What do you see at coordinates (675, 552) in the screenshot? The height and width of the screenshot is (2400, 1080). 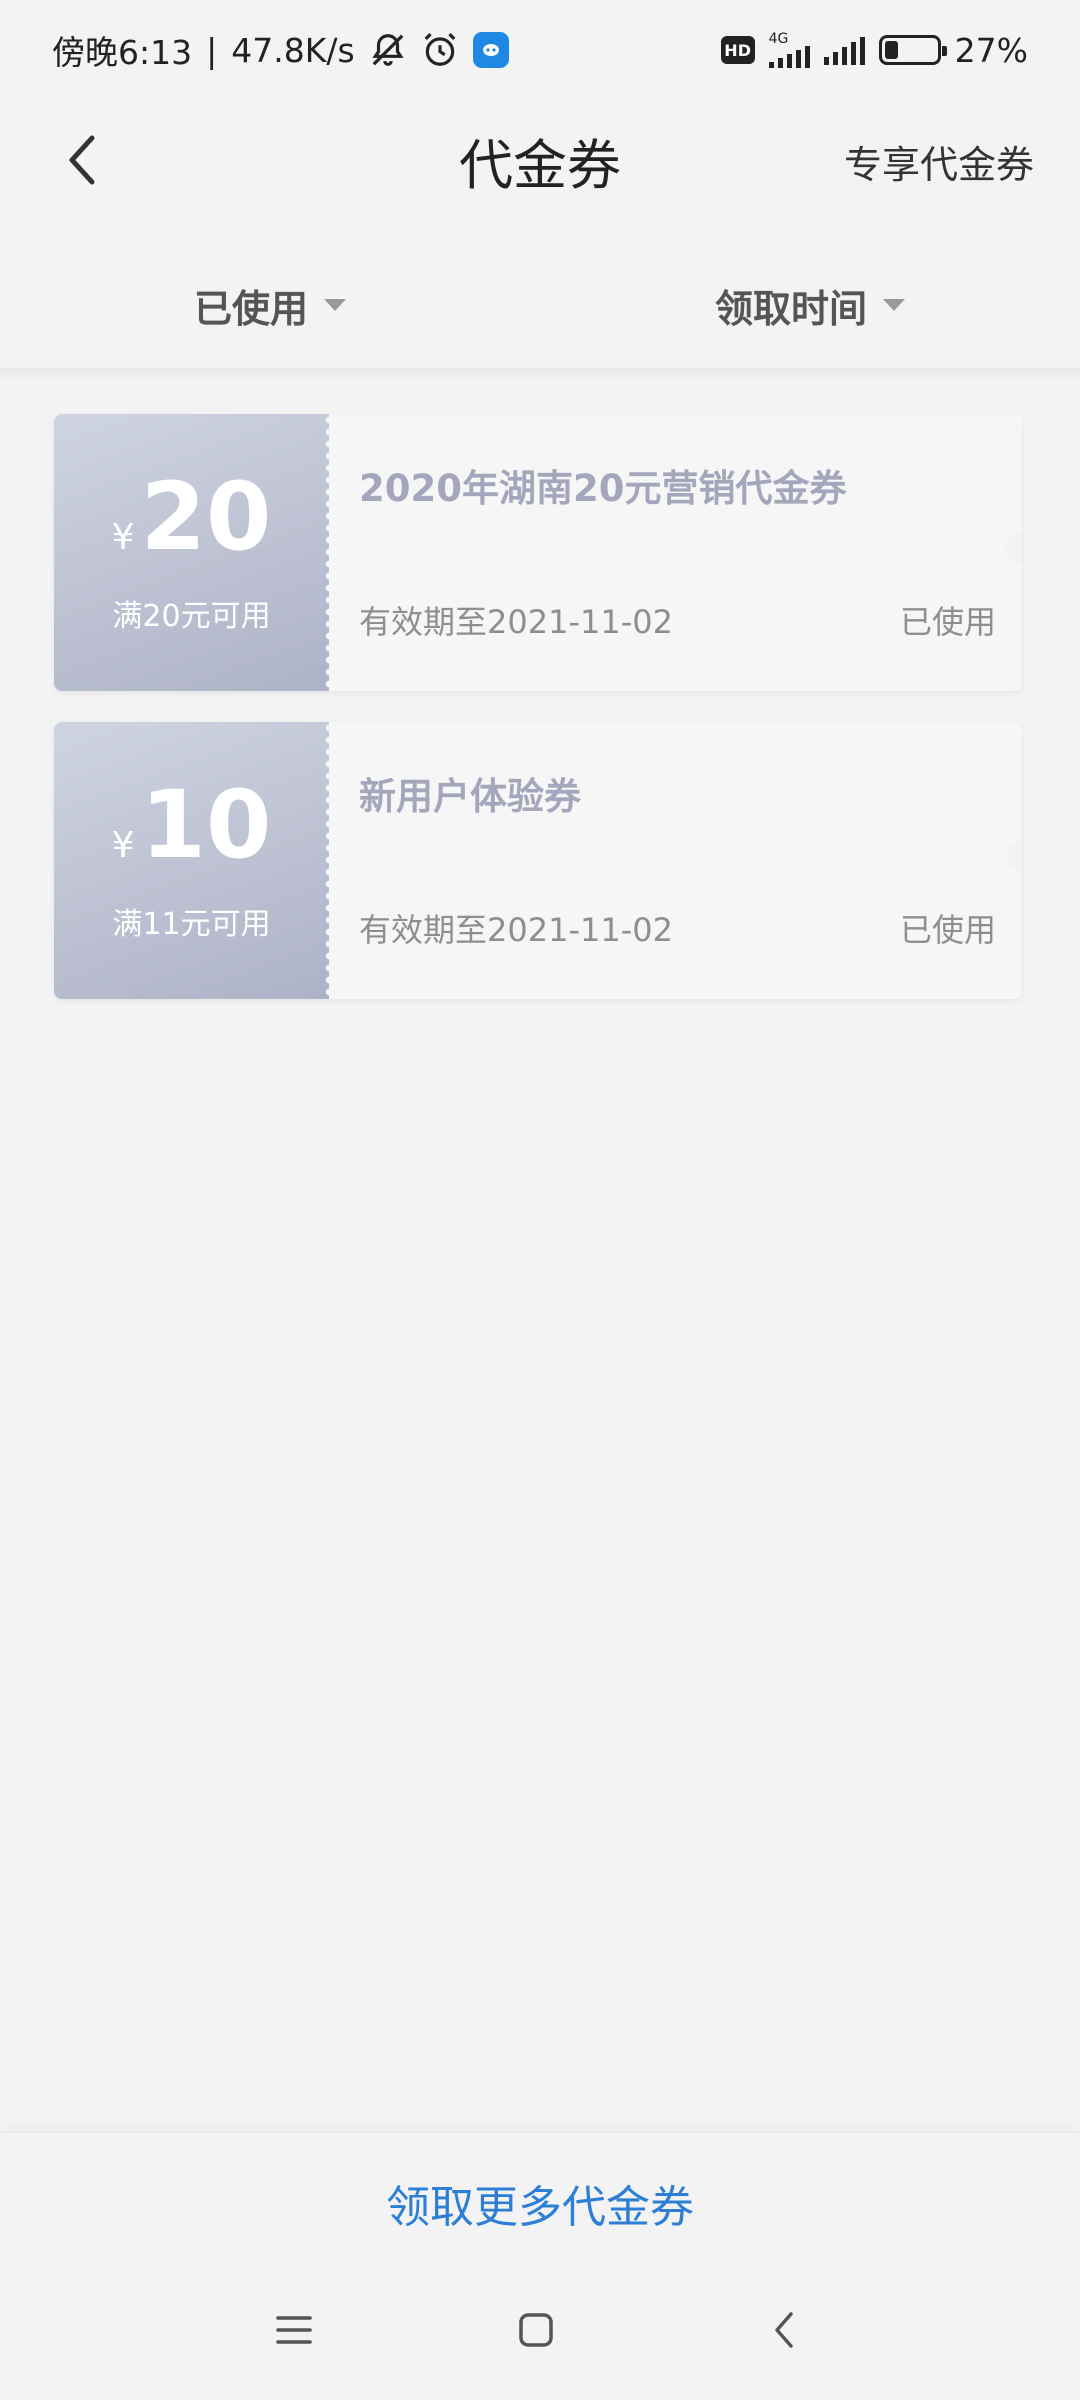 I see `coupon-info-panel: 2020年湖南20元营销代金券 有效期至2021-11-02 已使用` at bounding box center [675, 552].